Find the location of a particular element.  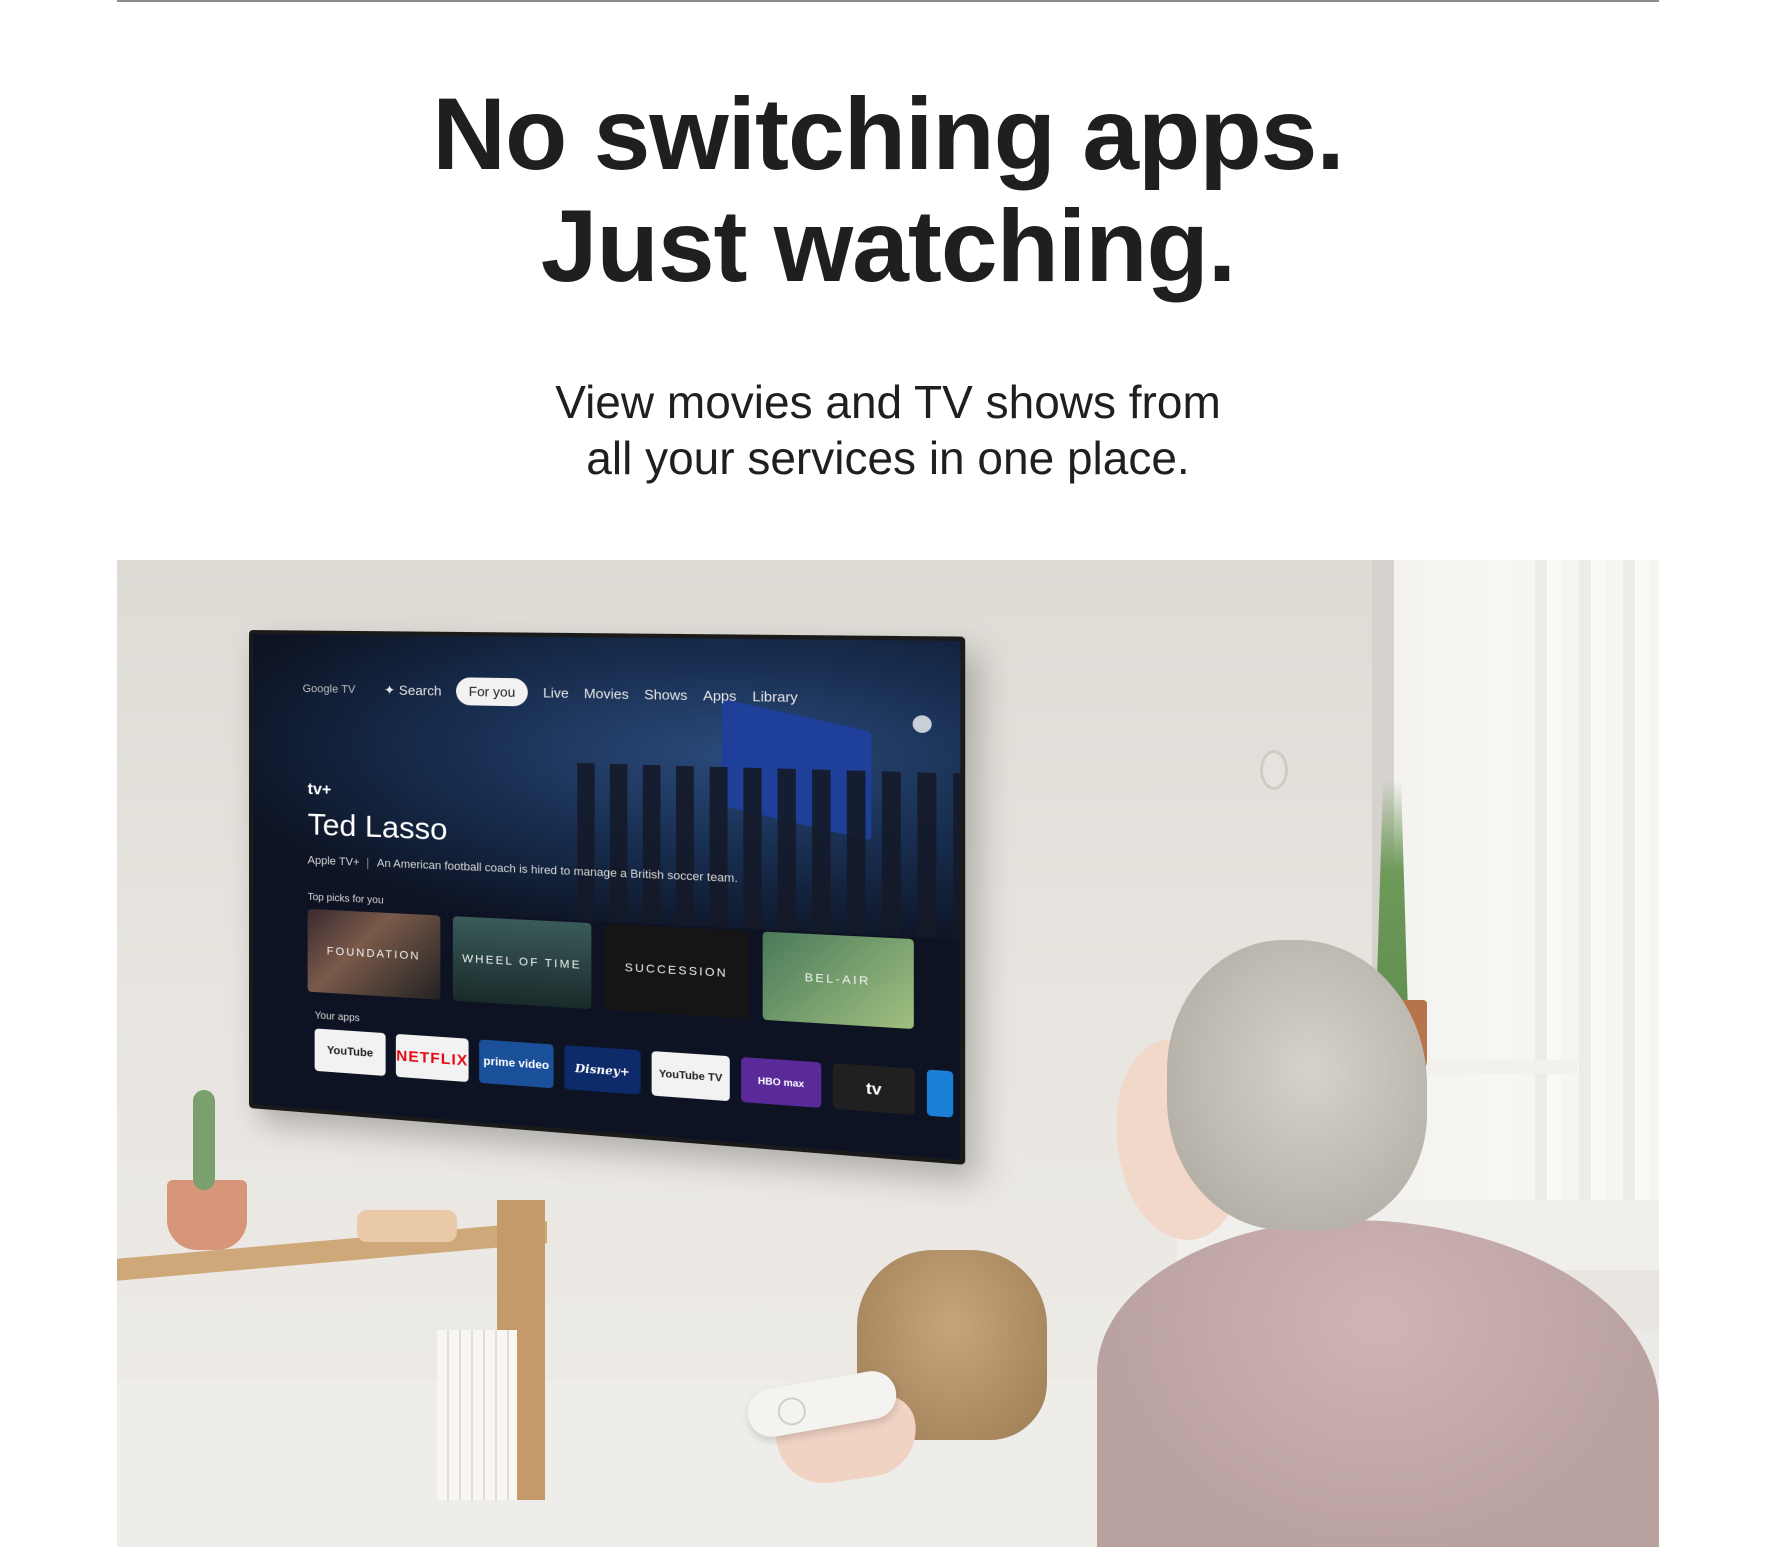

tv-nav-movies: Movies is located at coordinates (606, 694).